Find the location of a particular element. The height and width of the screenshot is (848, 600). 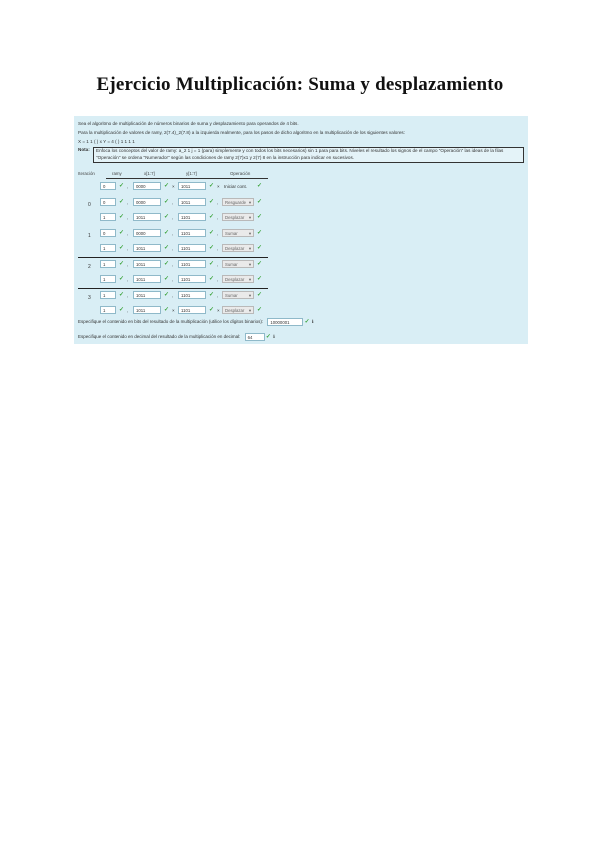

info-icon: ℹ is located at coordinates (312, 322).